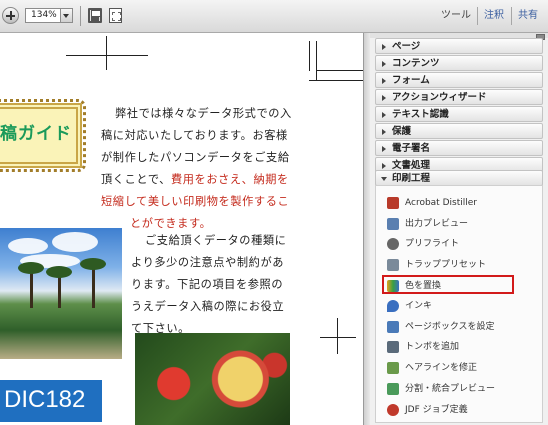 Image resolution: width=548 pixels, height=425 pixels. Describe the element at coordinates (212, 379) in the screenshot. I see `rose-photo` at that location.